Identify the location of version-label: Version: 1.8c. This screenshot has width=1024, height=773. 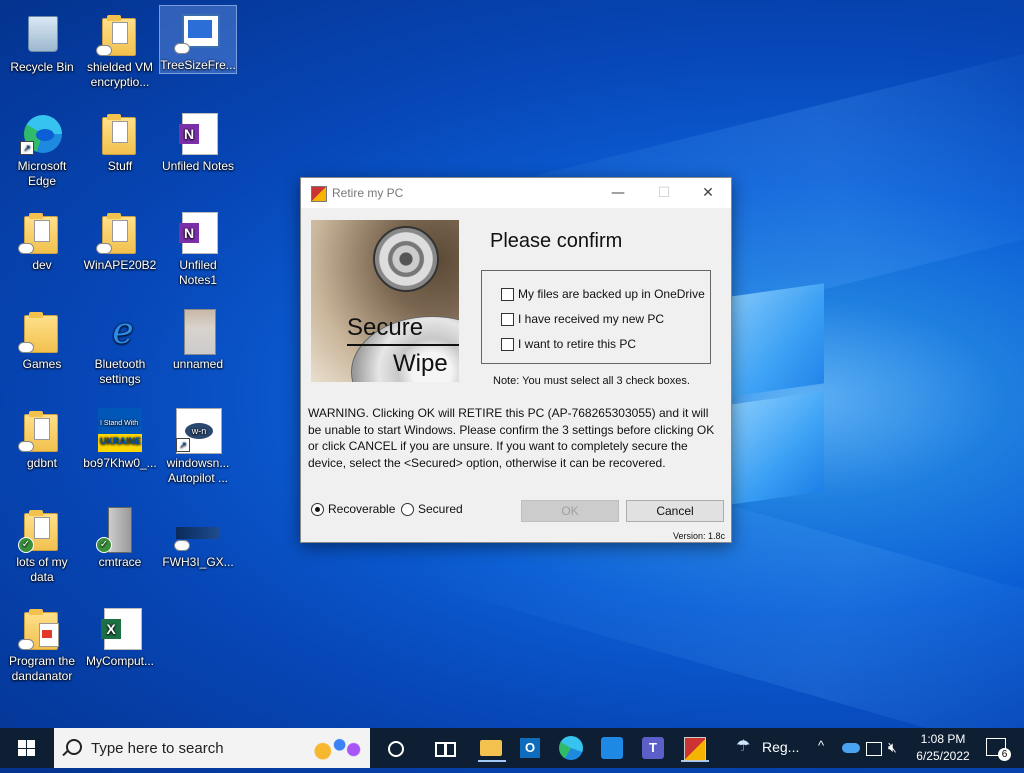
(698, 536).